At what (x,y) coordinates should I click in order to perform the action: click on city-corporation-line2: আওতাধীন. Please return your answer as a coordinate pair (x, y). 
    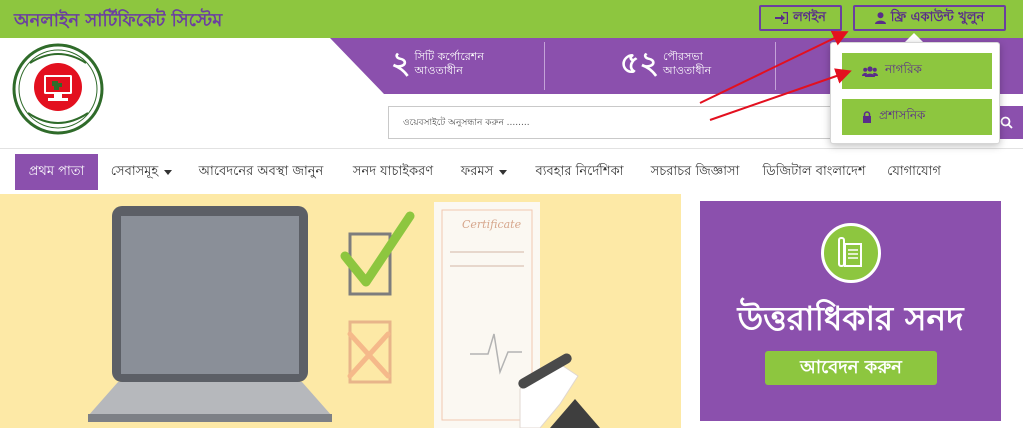
    Looking at the image, I should click on (438, 70).